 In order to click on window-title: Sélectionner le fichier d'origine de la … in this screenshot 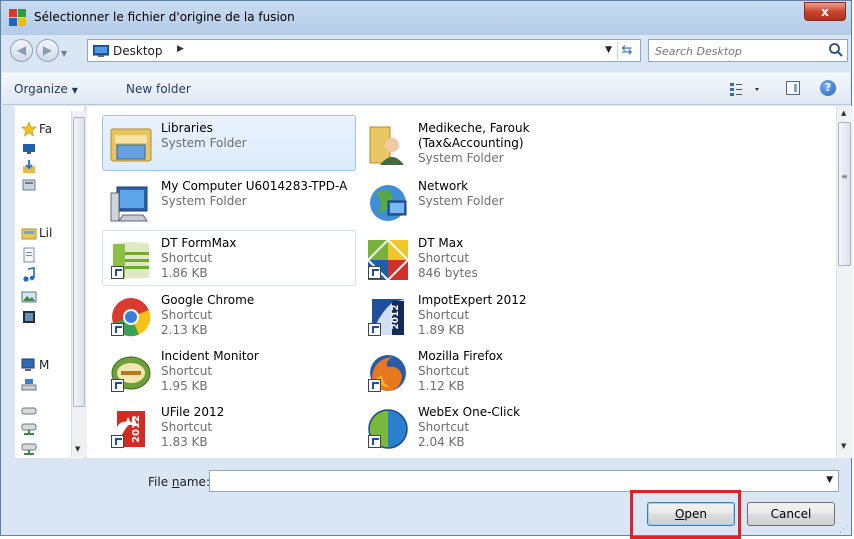, I will do `click(164, 17)`.